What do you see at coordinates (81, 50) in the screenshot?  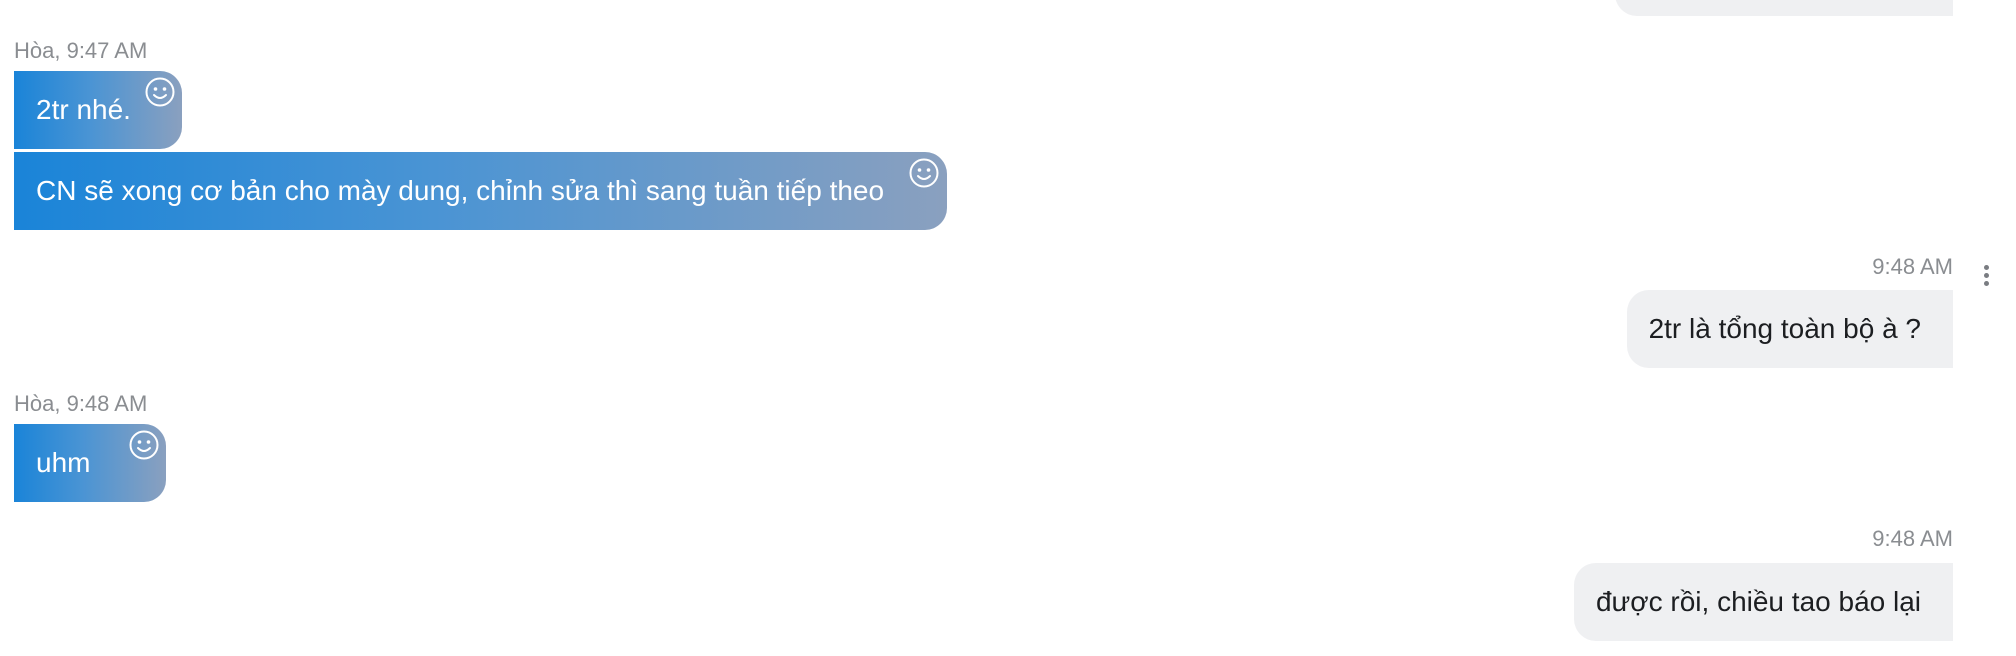 I see `message-sender-time: Hòa, 9:47 AM` at bounding box center [81, 50].